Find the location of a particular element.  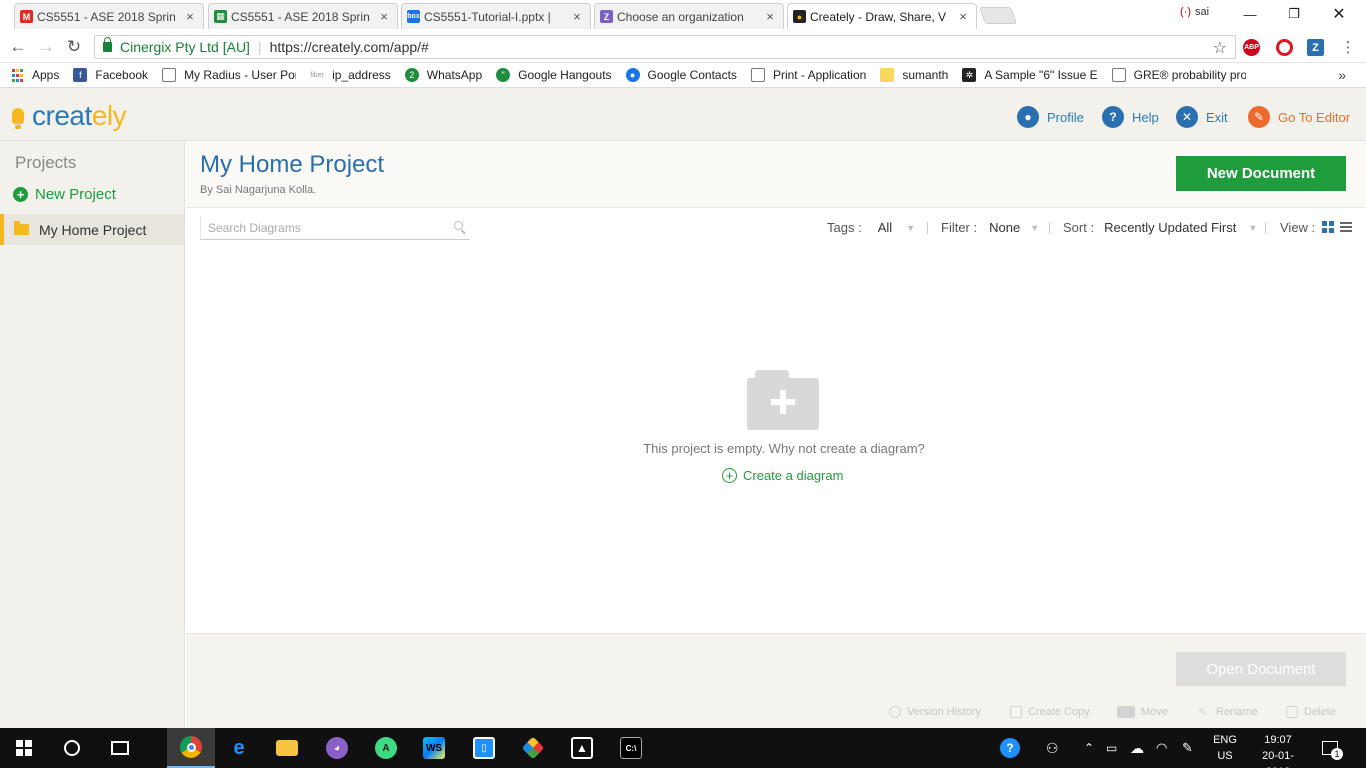

forward-arrow-icon: → is located at coordinates (46, 47).